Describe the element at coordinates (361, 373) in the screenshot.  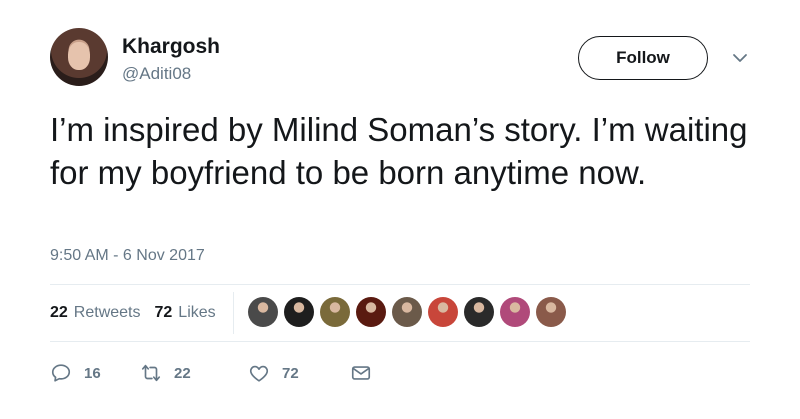
I see `envelope-icon` at that location.